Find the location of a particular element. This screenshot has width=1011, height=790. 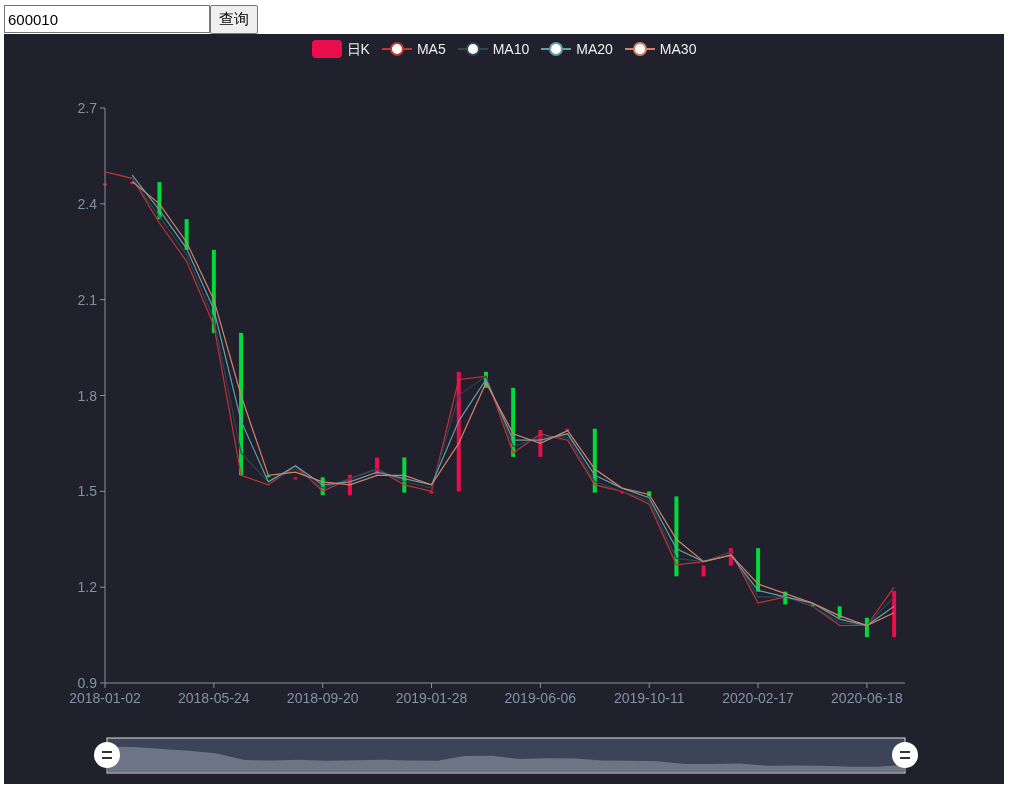

legend-label: MA5 is located at coordinates (431, 49).